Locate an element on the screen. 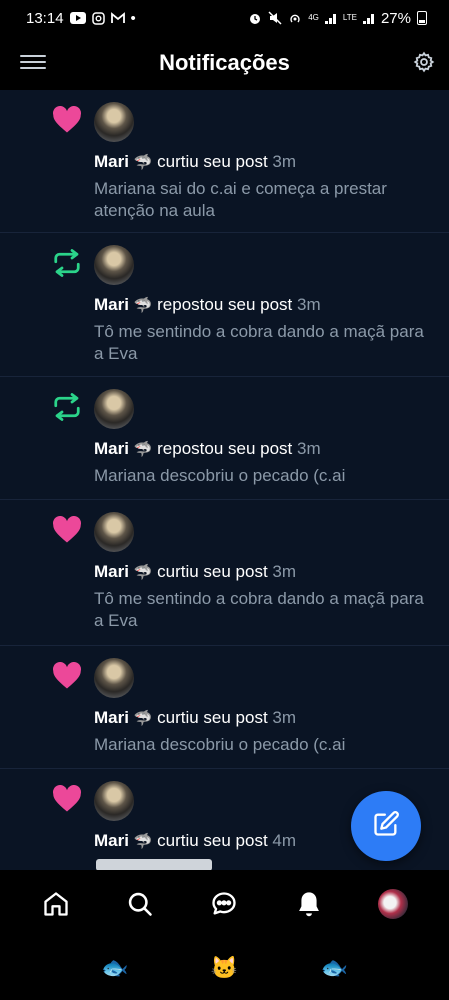  page-title: Notificações is located at coordinates (224, 62).